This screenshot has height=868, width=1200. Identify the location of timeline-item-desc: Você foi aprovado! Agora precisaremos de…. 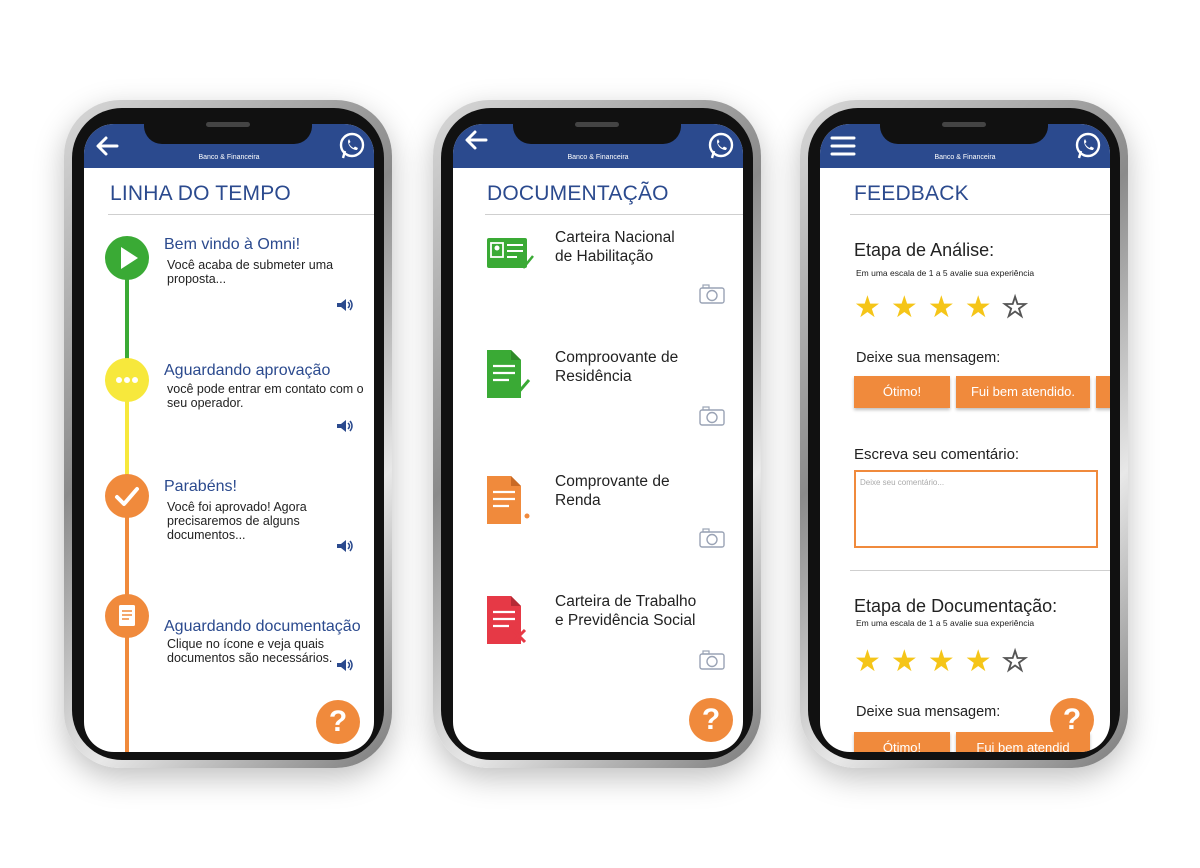
(237, 521).